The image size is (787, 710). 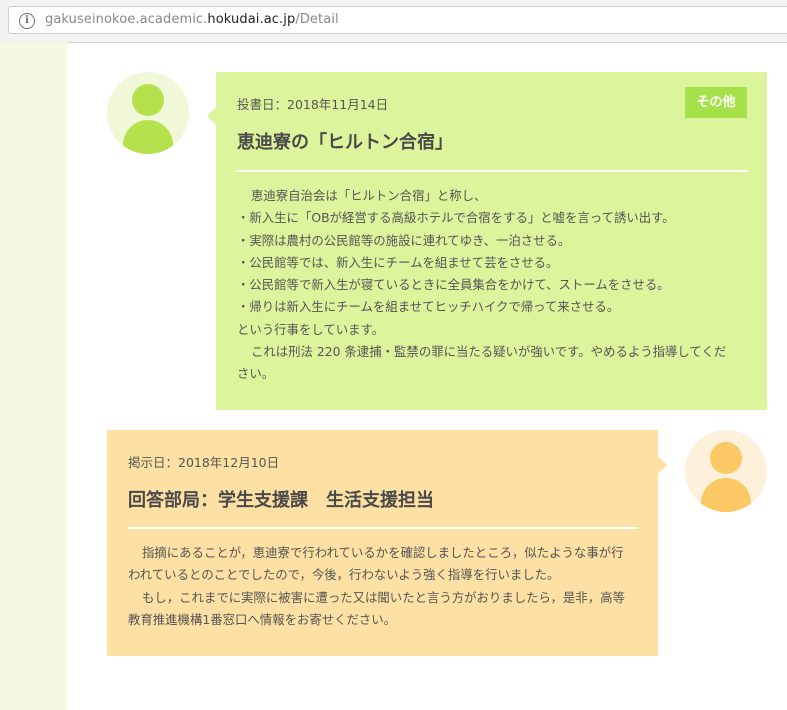 What do you see at coordinates (369, 195) in the screenshot?
I see `question-body-line: 恵迪寮自治会は「ヒルトン合宿」と称し、` at bounding box center [369, 195].